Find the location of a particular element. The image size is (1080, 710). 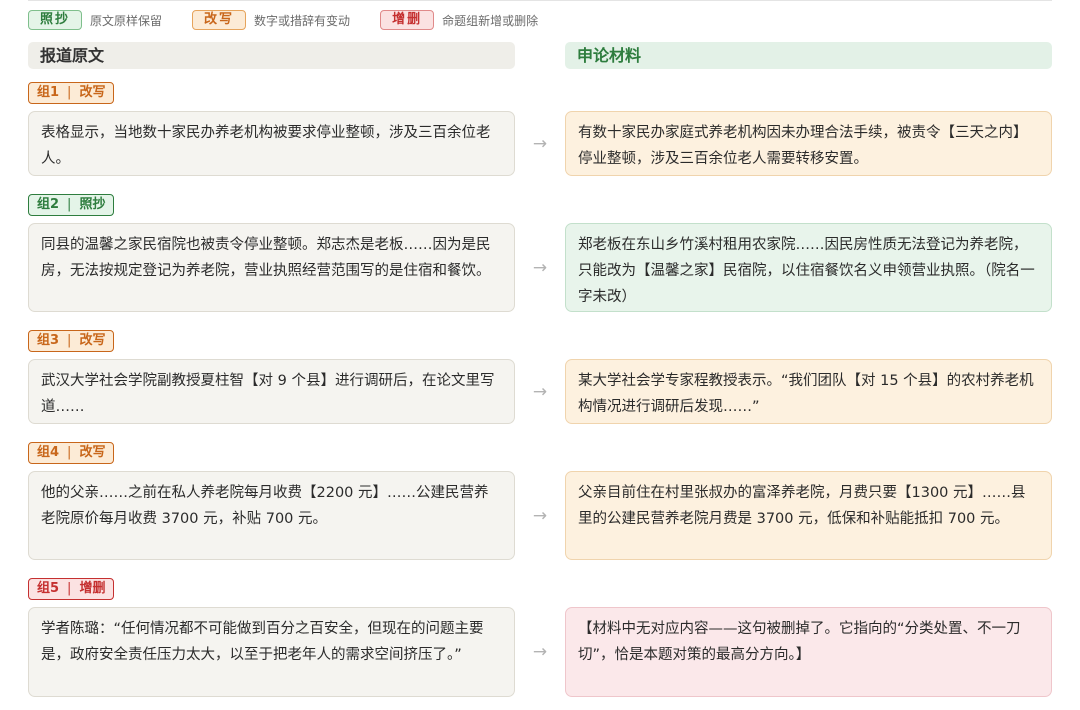

group-number: 组2 is located at coordinates (48, 204).